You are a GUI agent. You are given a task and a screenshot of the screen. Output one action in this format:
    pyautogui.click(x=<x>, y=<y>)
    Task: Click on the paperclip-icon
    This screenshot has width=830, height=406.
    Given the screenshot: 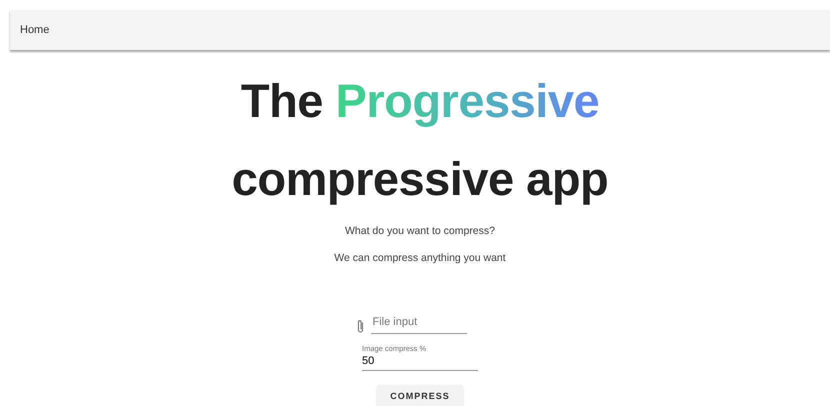 What is the action you would take?
    pyautogui.click(x=360, y=326)
    